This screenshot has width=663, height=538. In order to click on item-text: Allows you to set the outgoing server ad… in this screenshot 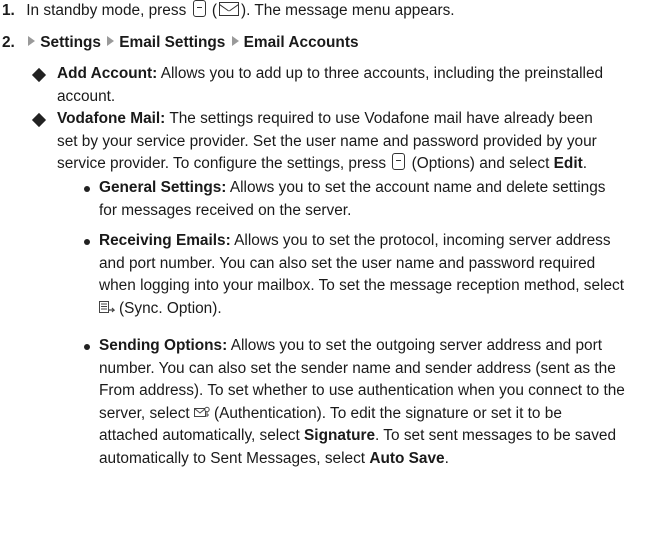, I will do `click(416, 345)`.